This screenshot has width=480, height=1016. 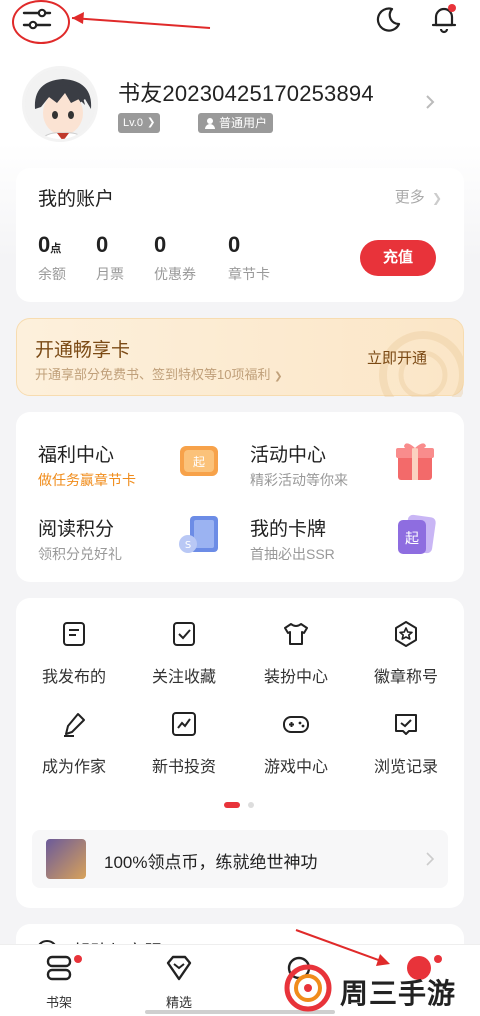 I want to click on bookmark-check-icon, so click(x=184, y=634).